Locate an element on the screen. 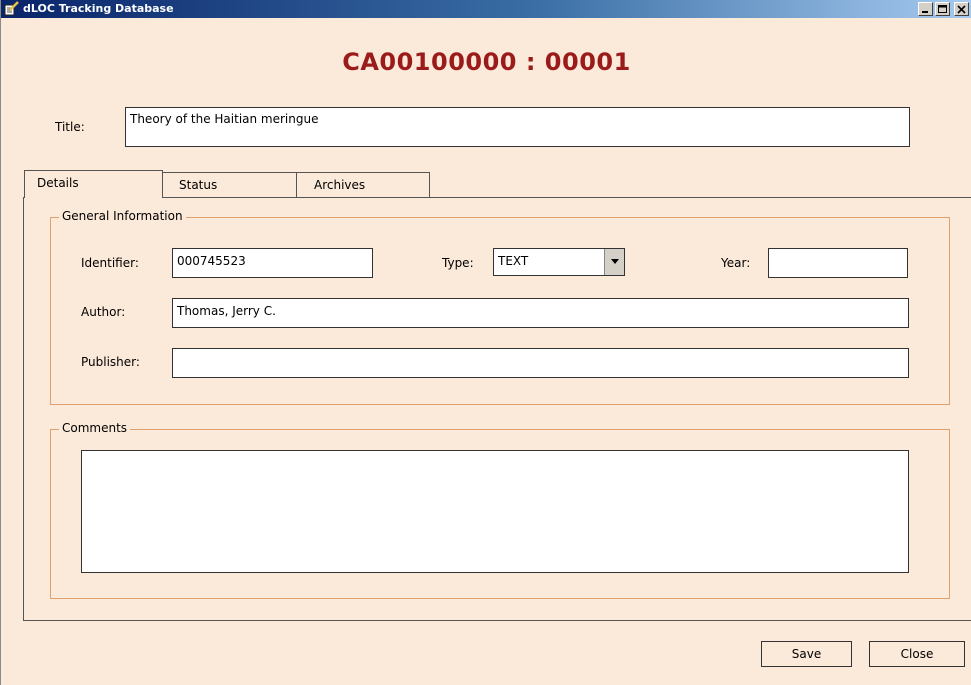 This screenshot has width=971, height=685. type-label: Type: is located at coordinates (458, 263).